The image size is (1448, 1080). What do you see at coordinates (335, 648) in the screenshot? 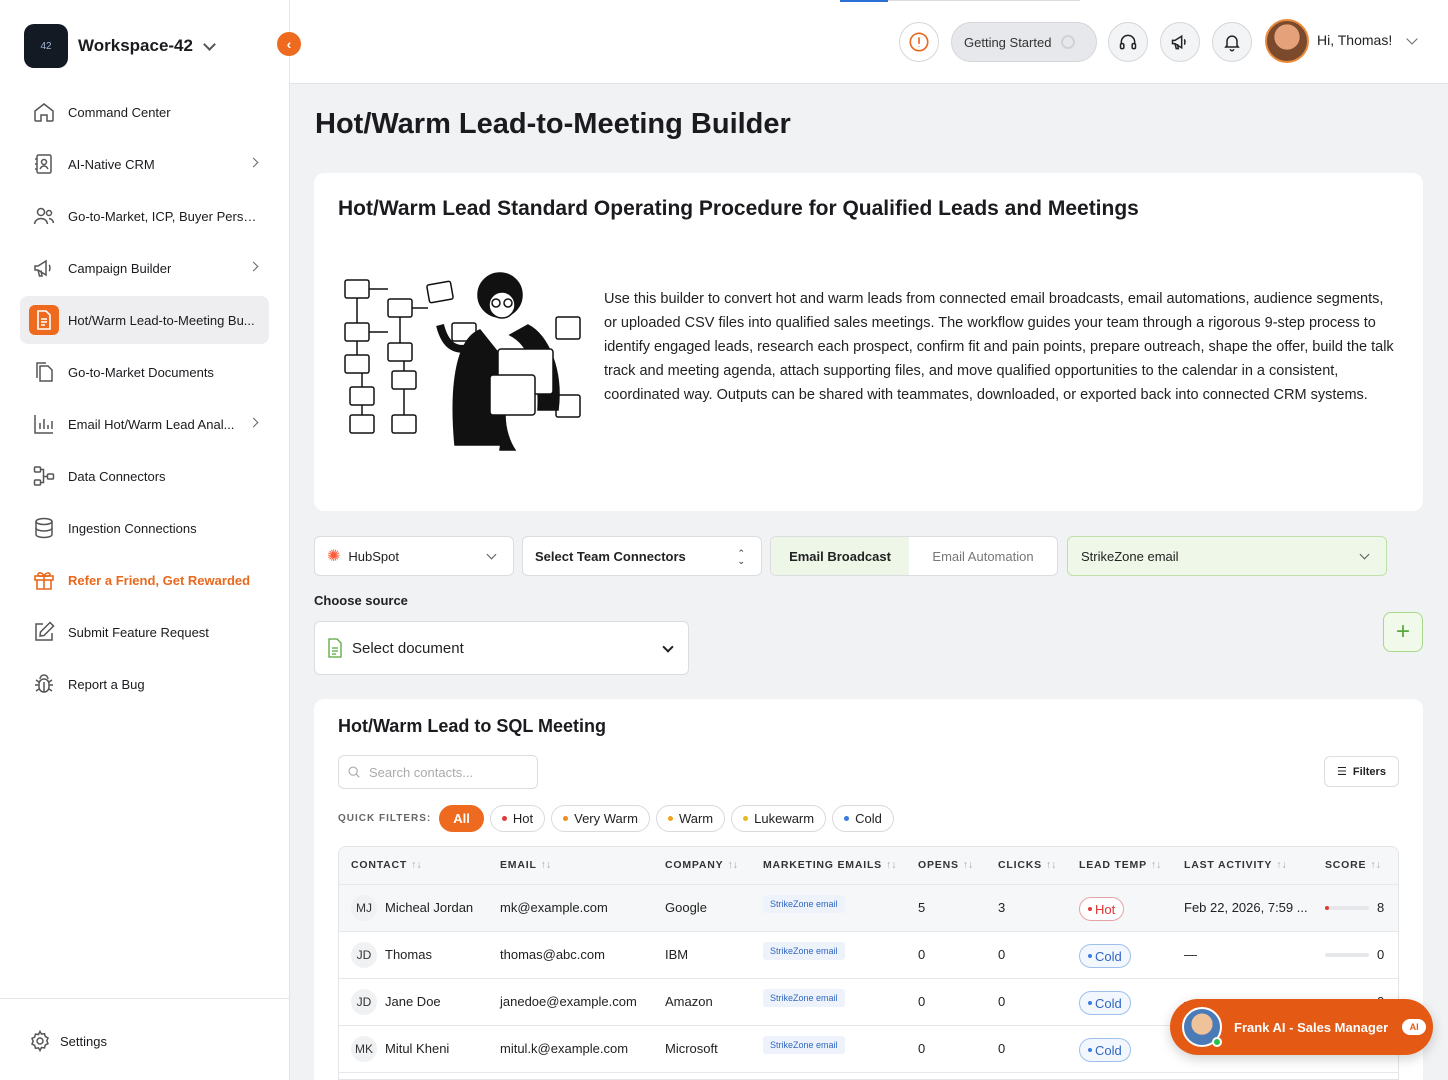
I see `file-icon` at bounding box center [335, 648].